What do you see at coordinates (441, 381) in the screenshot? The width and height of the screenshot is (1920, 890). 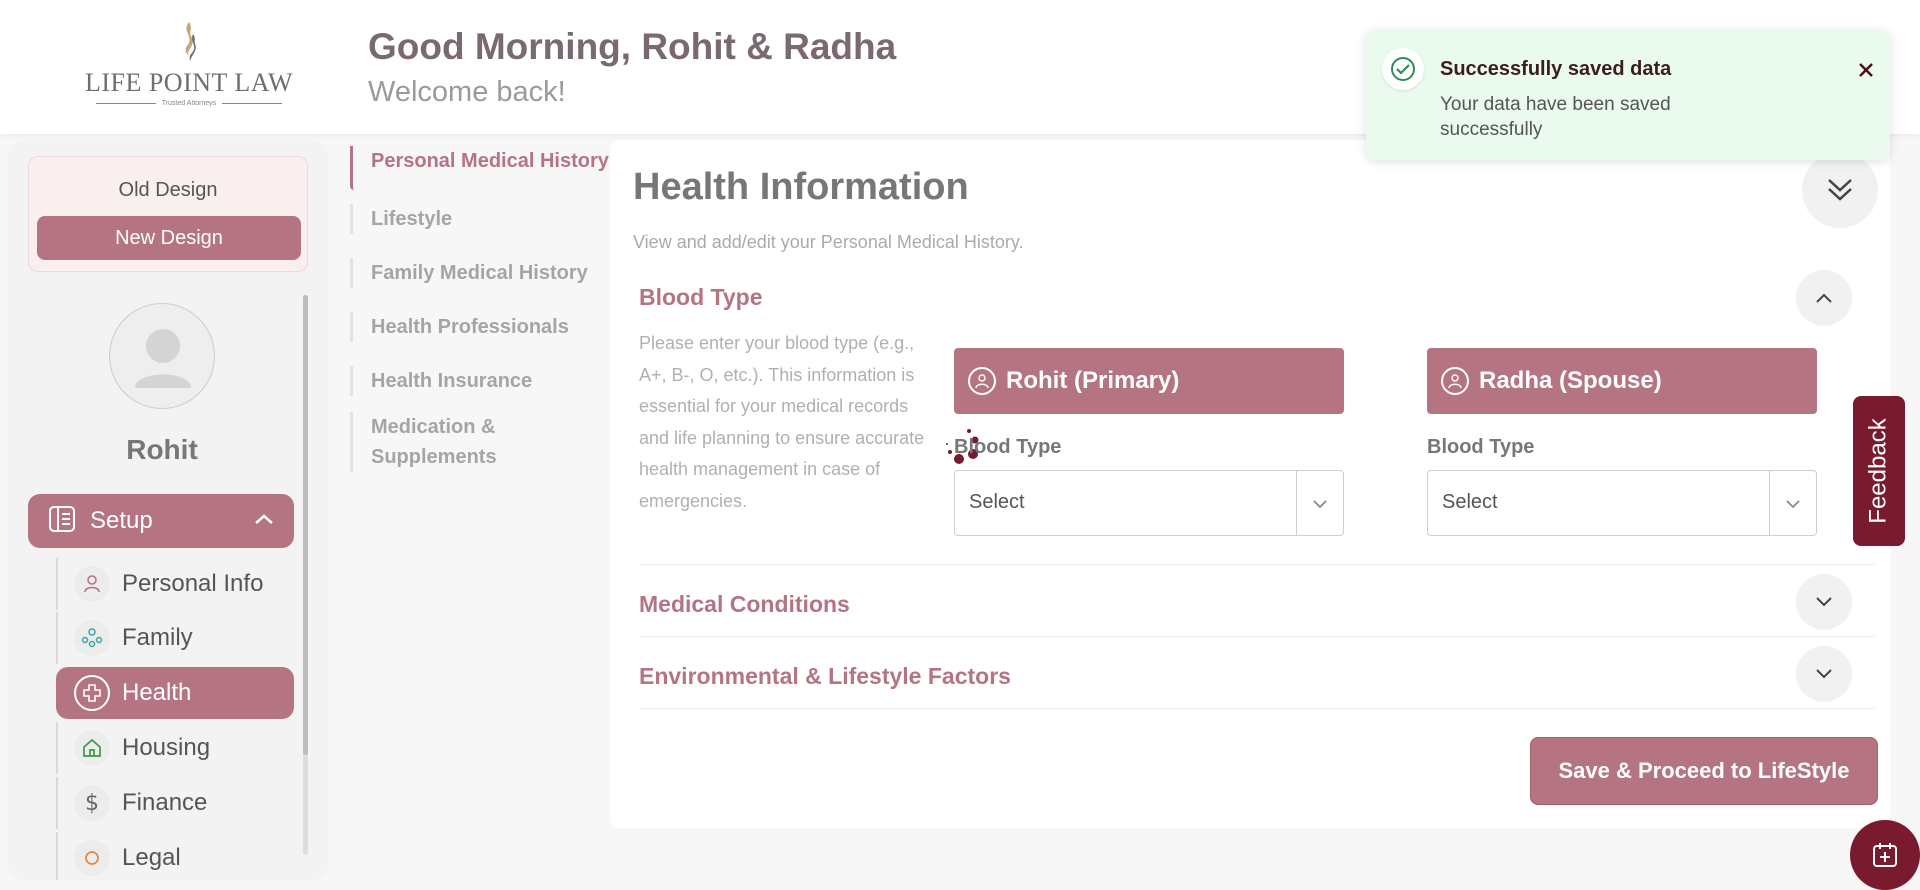 I see `section-nav-health-insurance: Health Insurance` at bounding box center [441, 381].